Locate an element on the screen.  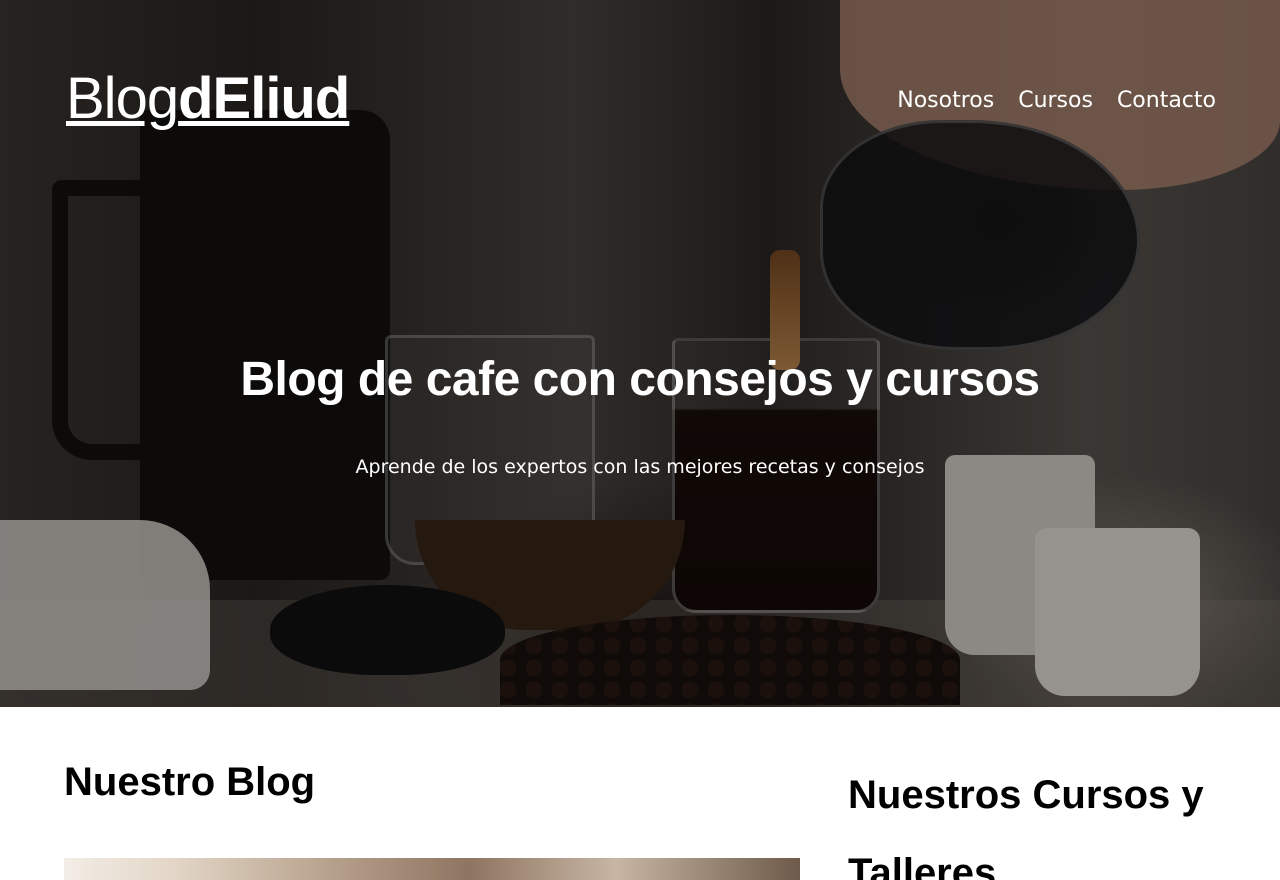
blog-section-heading: Nuestro Blog is located at coordinates (190, 782).